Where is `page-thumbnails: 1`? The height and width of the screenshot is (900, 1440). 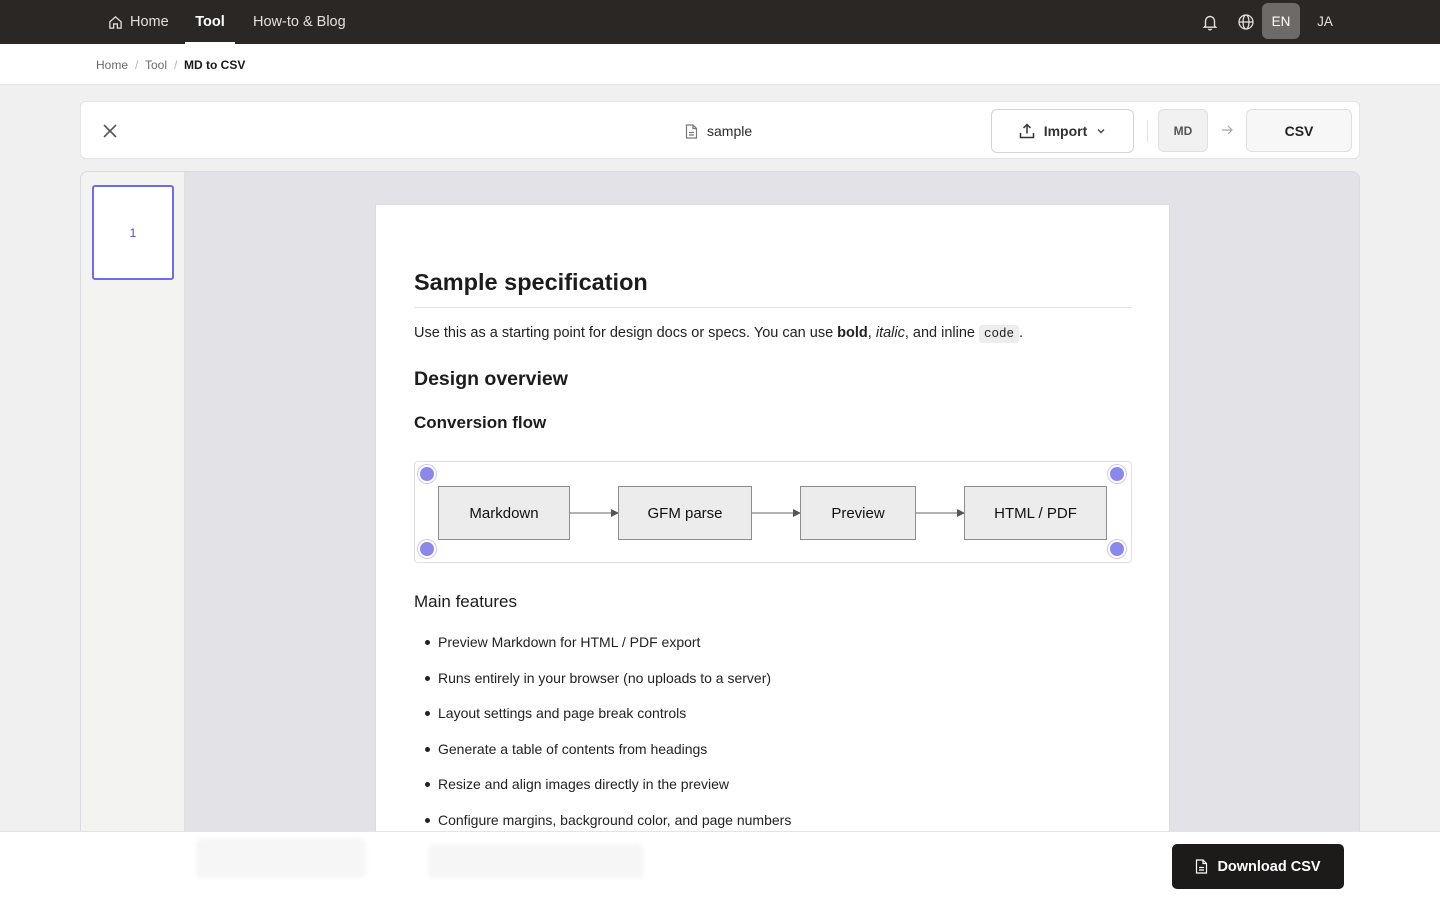
page-thumbnails: 1 is located at coordinates (133, 511).